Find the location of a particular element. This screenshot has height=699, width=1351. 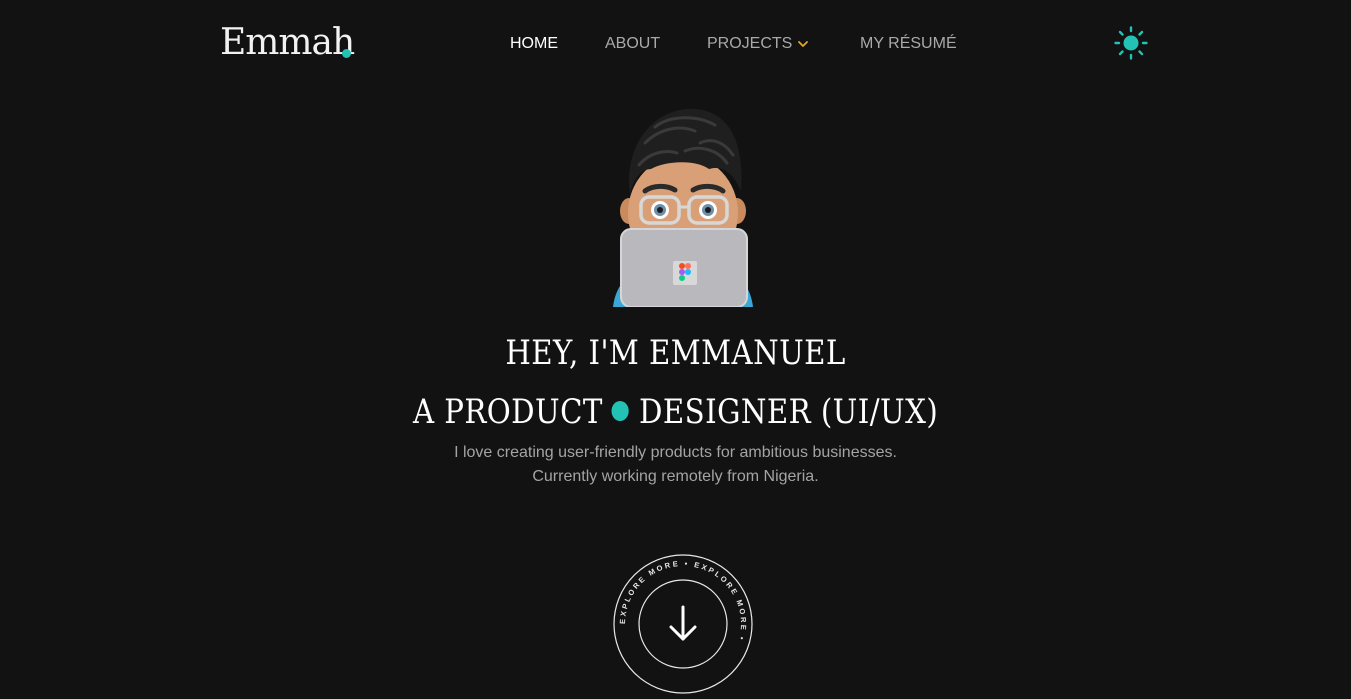

hero-heading-part1: A PRODUCT is located at coordinates (507, 412).